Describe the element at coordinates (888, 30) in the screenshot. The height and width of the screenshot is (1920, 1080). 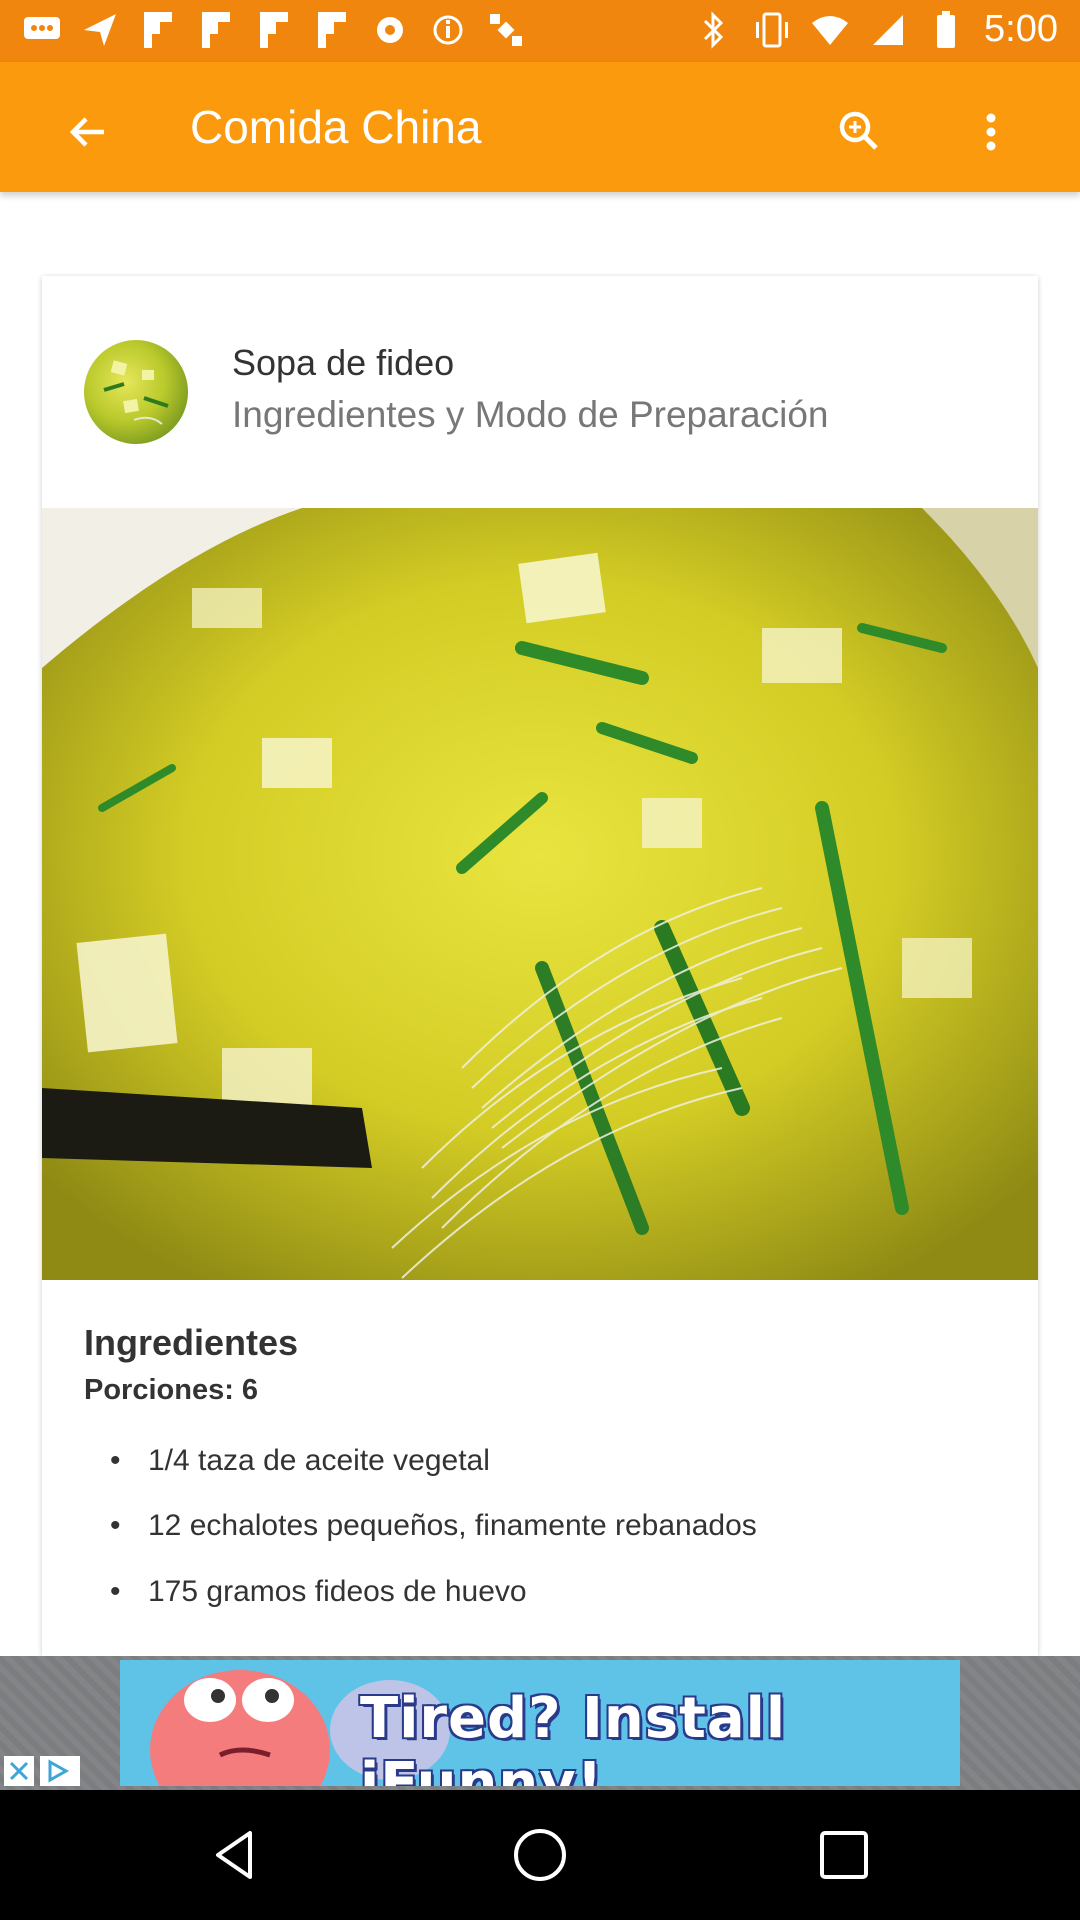
I see `signal-icon` at that location.